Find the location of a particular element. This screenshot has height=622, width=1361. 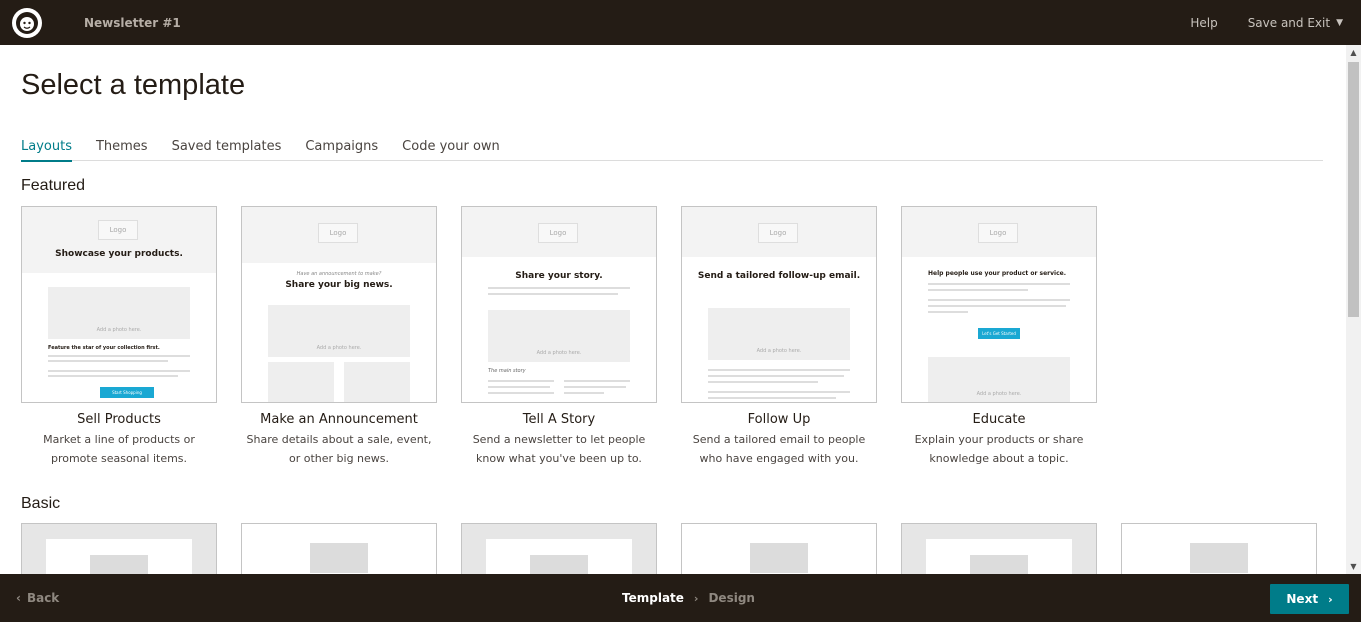

topbar-actions: Help Save and Exit ▼ is located at coordinates (1251, 23).